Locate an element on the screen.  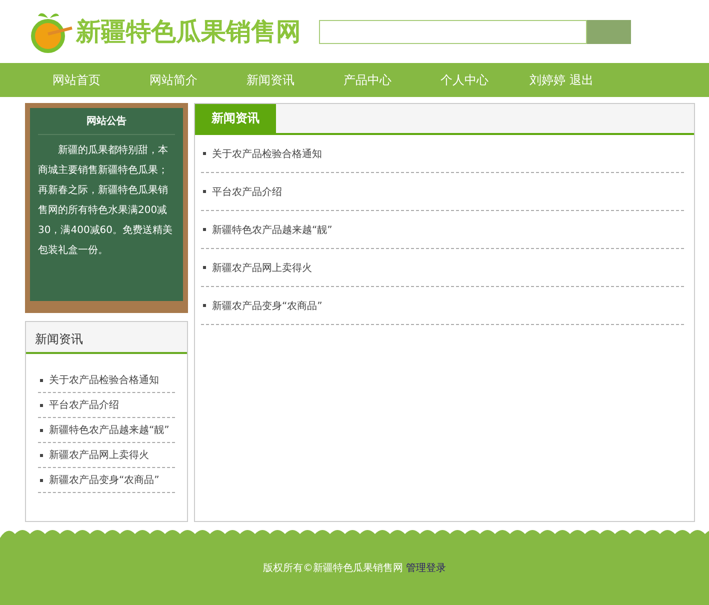
copyright-text: 版权所有©新疆特色瓜果销售网 is located at coordinates (333, 568).